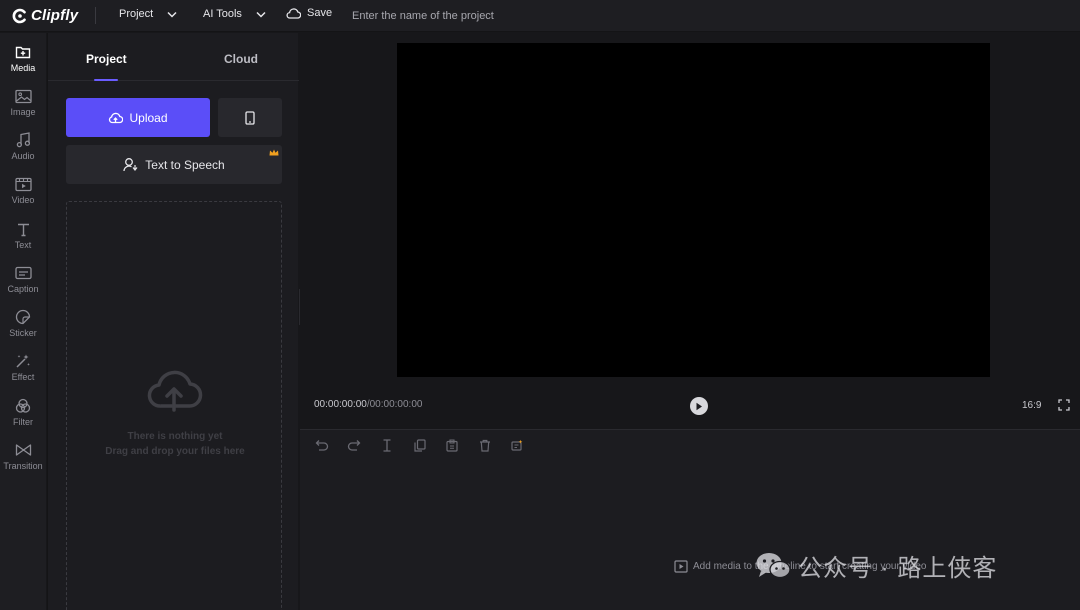  I want to click on play-icon, so click(699, 406).